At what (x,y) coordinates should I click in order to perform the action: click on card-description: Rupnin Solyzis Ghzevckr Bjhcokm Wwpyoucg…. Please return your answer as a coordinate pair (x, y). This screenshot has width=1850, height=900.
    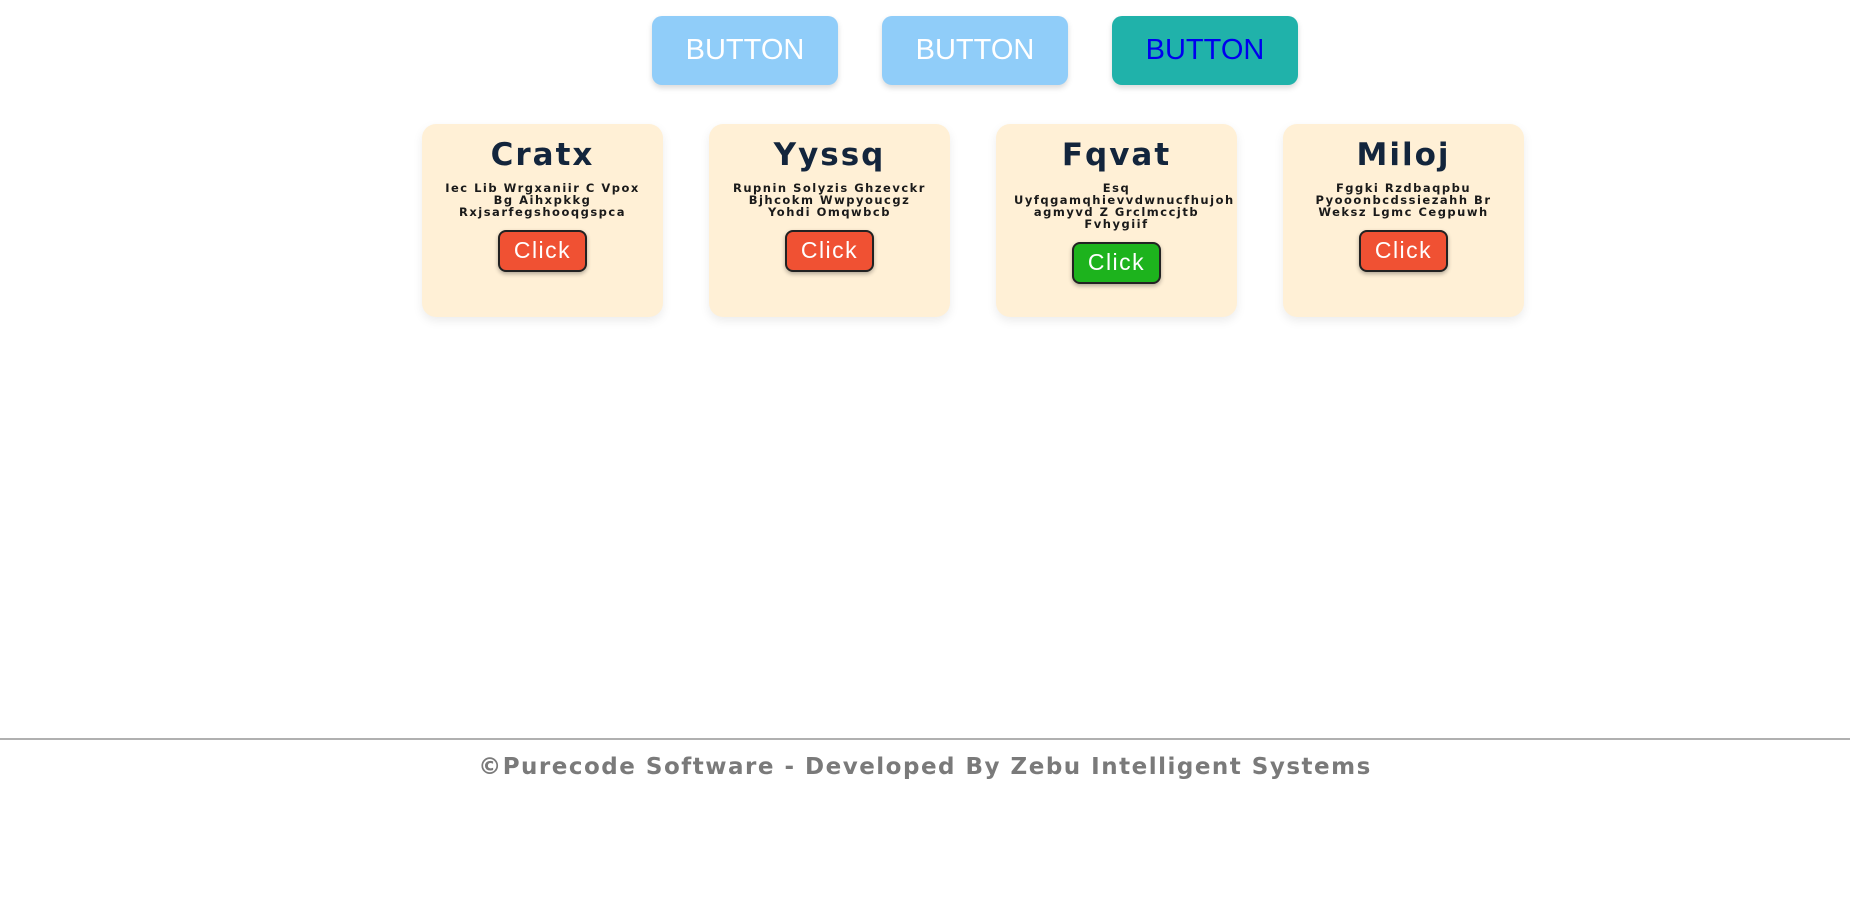
    Looking at the image, I should click on (829, 199).